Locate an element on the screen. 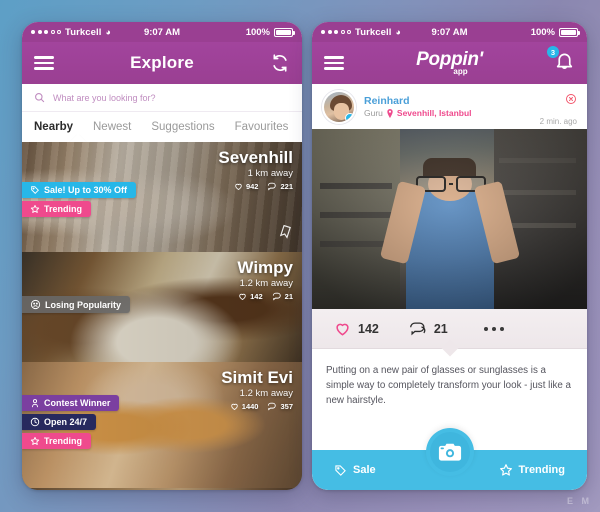 This screenshot has width=600, height=512. card-badges: Sale! Up to 30% Off Trending is located at coordinates (79, 199).